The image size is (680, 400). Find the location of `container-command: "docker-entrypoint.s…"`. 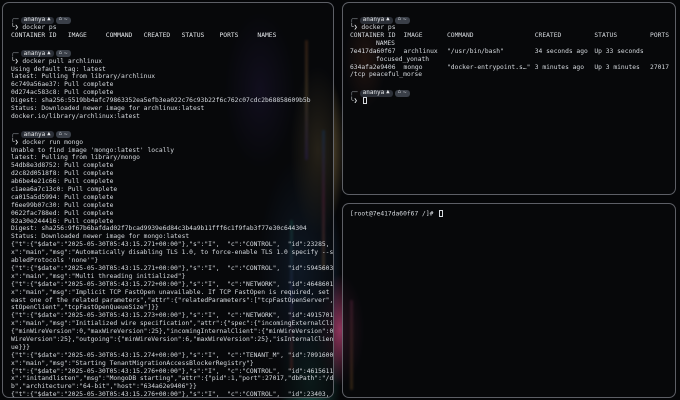

container-command: "docker-entrypoint.s…" is located at coordinates (488, 67).